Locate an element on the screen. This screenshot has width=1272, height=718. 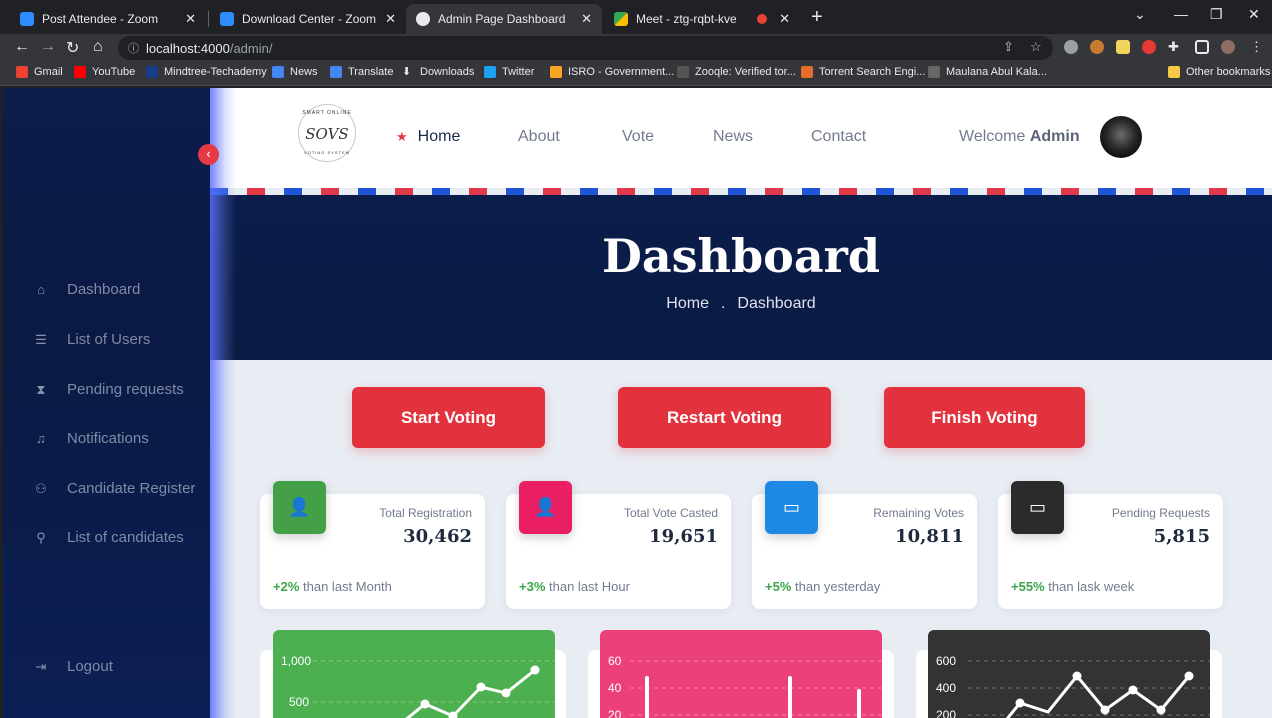
forward-icon: → is located at coordinates (48, 47).